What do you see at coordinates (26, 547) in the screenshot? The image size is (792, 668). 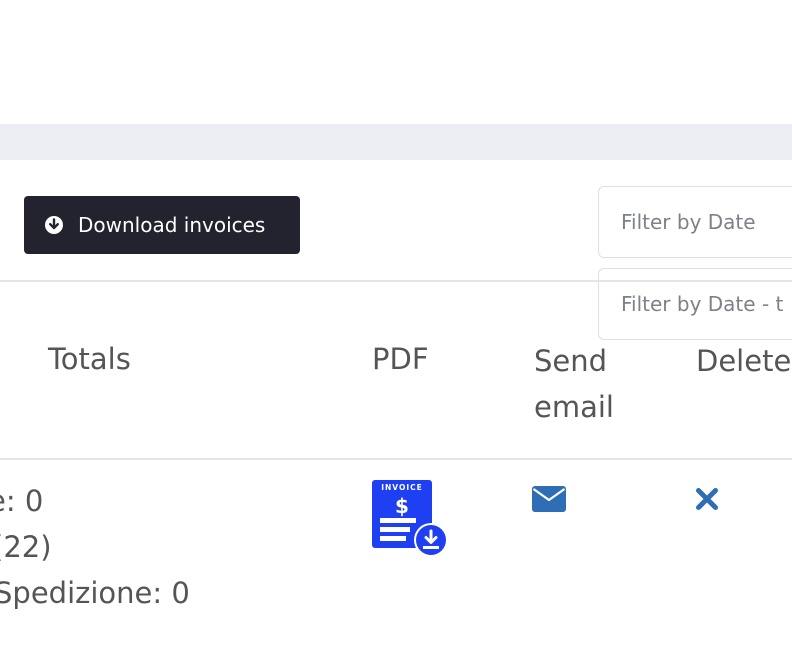 I see `totals-line: (22)` at bounding box center [26, 547].